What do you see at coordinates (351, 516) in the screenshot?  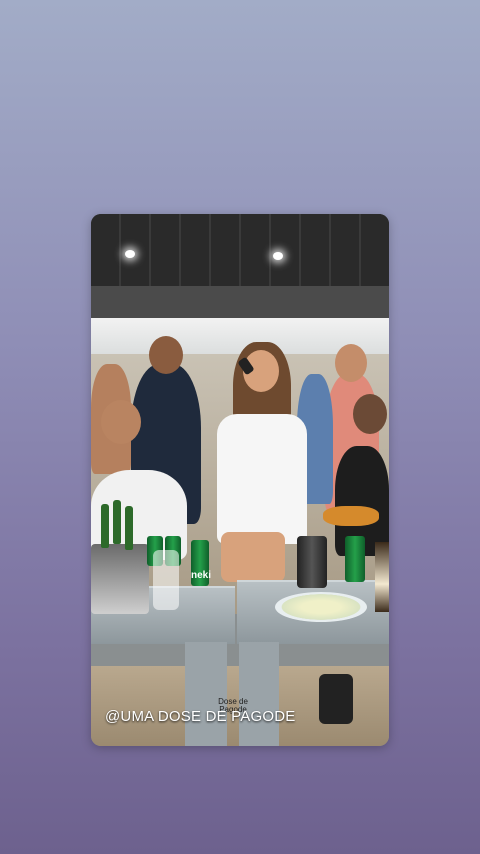 I see `cavaquinho-guitar` at bounding box center [351, 516].